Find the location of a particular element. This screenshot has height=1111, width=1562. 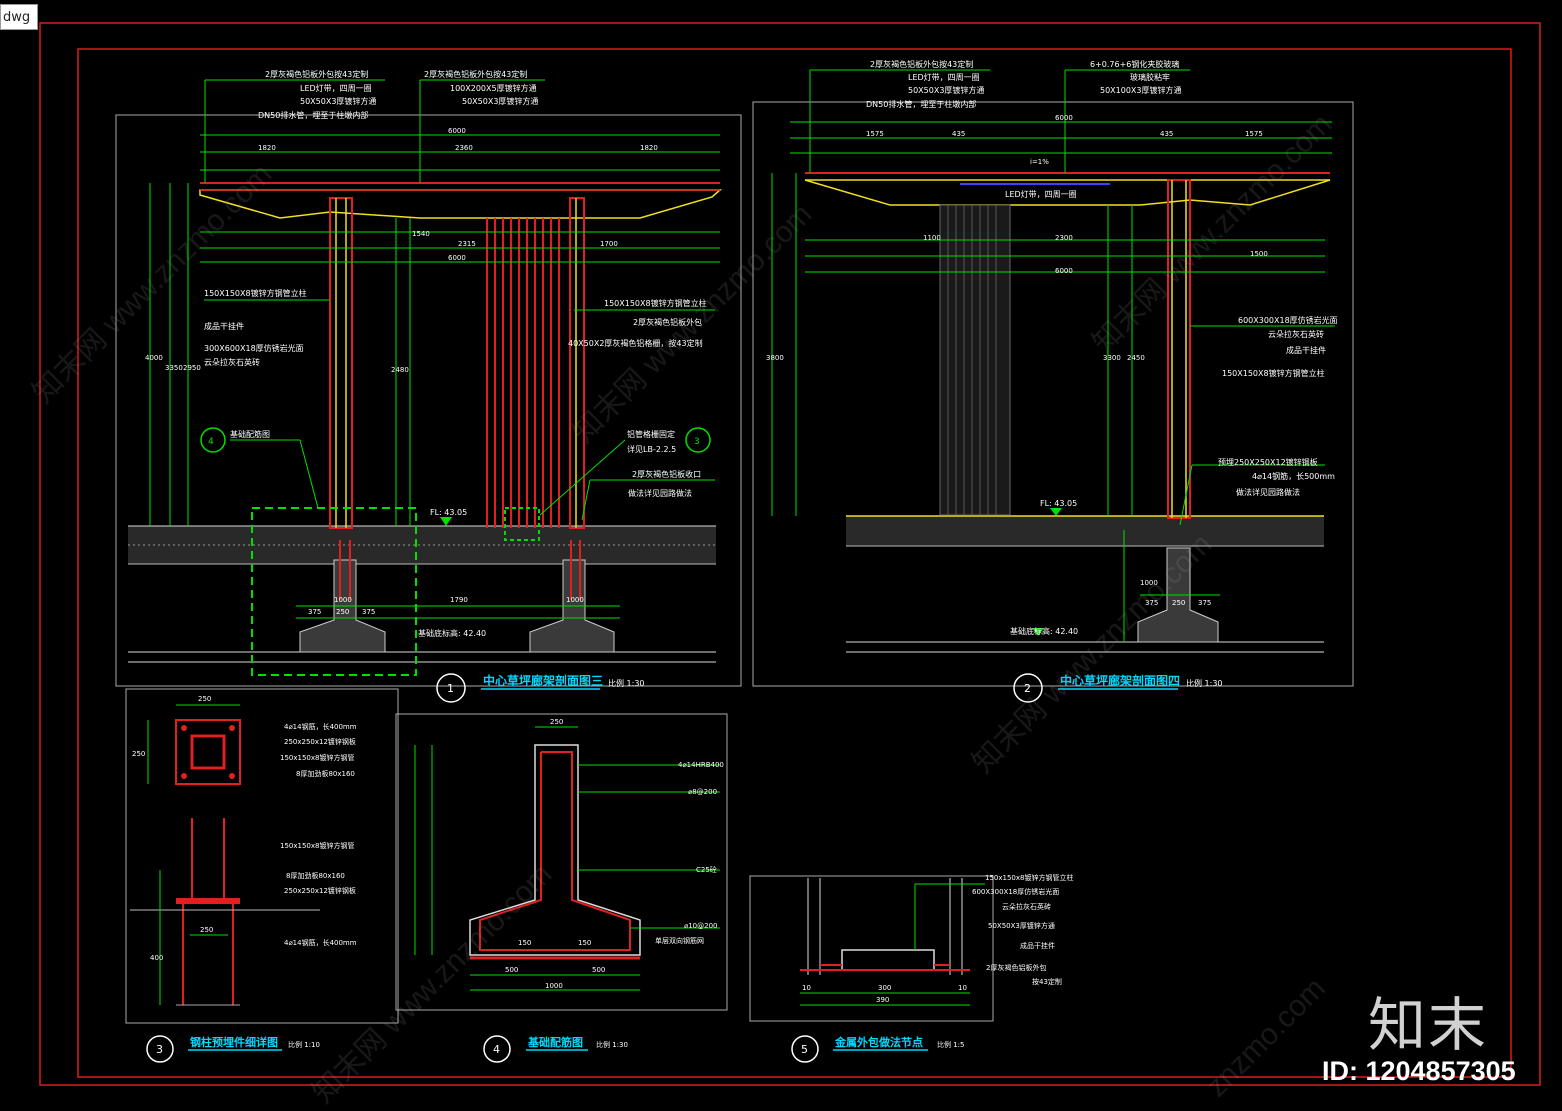

dim-text: 300 is located at coordinates (884, 988).